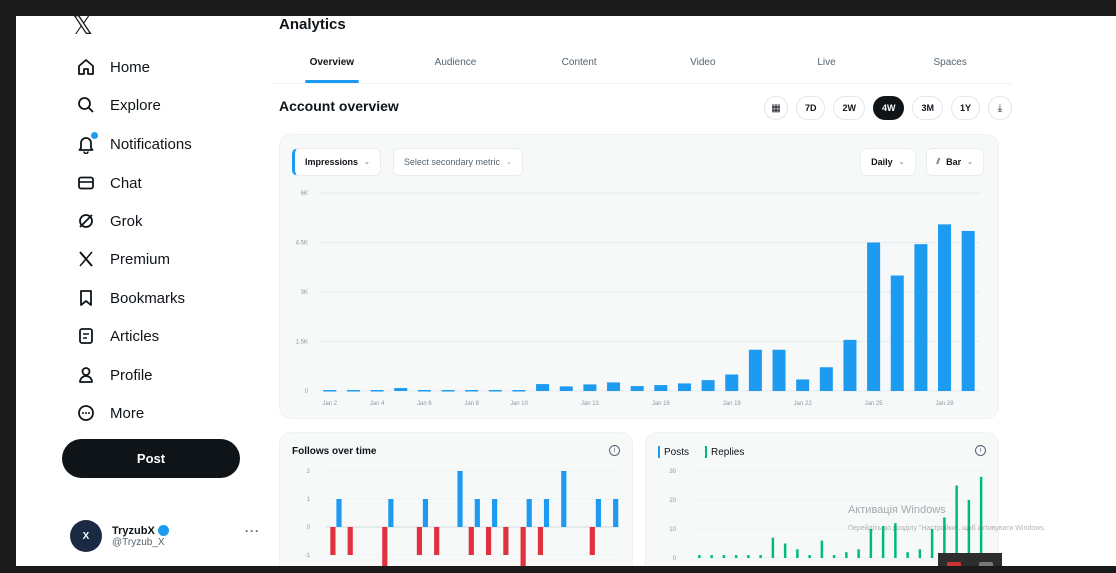 The height and width of the screenshot is (573, 1116). What do you see at coordinates (827, 68) in the screenshot?
I see `tab-live: Live` at bounding box center [827, 68].